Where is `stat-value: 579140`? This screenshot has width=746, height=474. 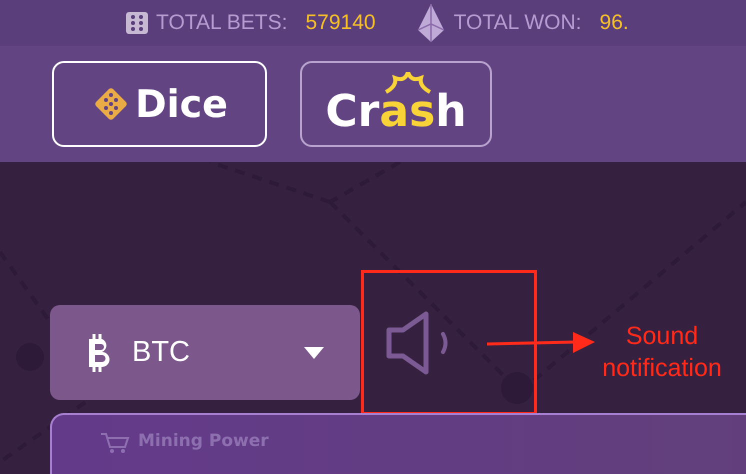
stat-value: 579140 is located at coordinates (340, 23).